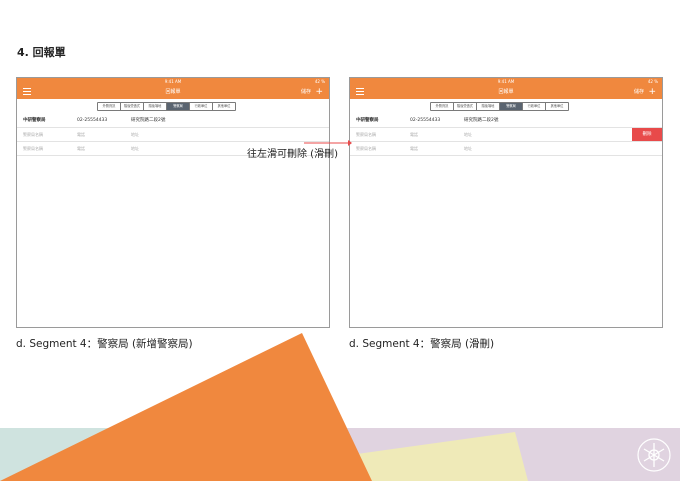 The image size is (680, 481). I want to click on logo-icon, so click(654, 455).